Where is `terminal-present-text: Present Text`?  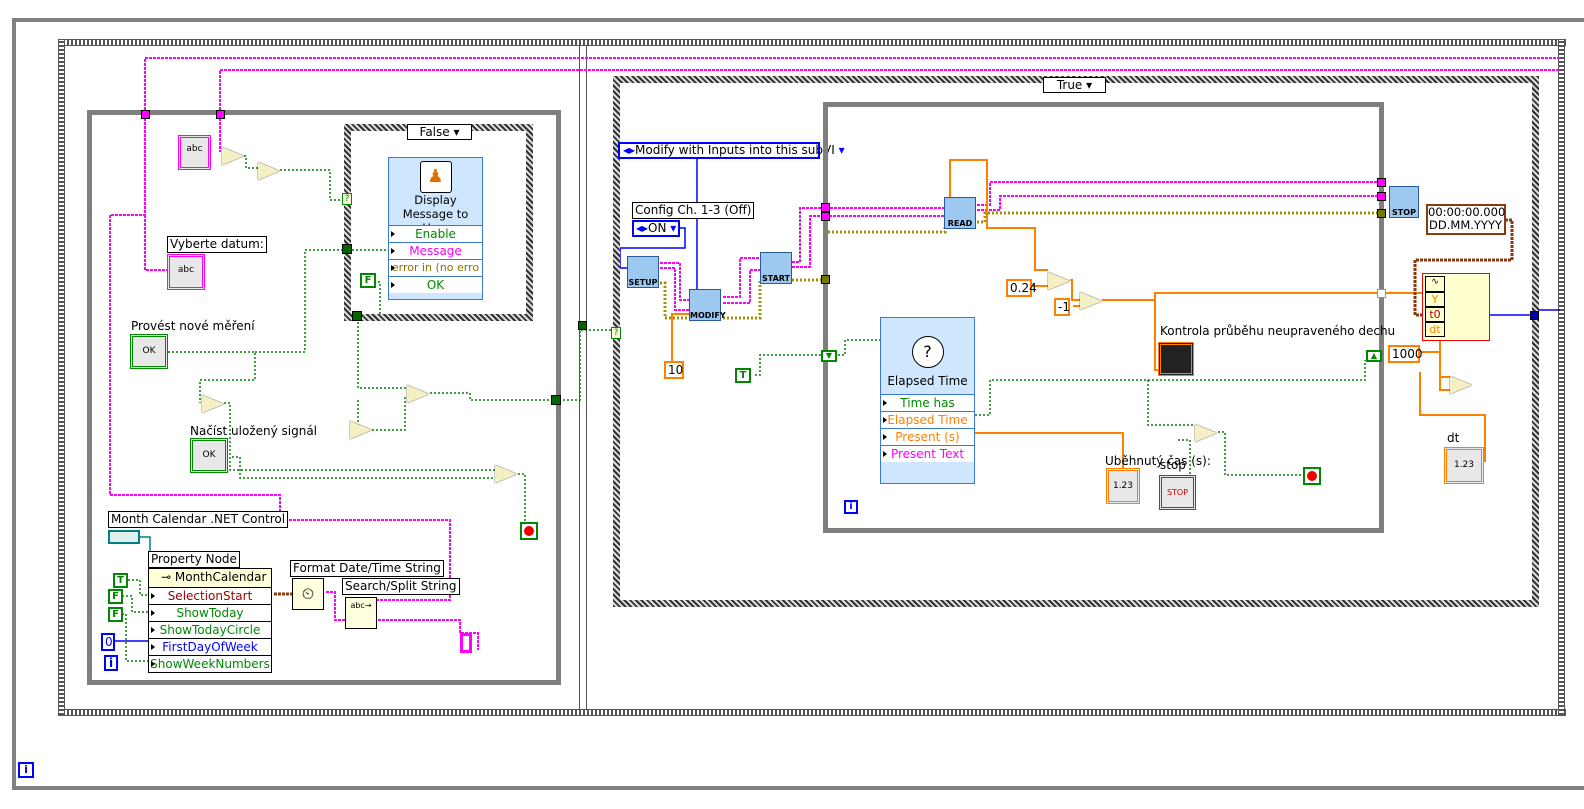 terminal-present-text: Present Text is located at coordinates (927, 453).